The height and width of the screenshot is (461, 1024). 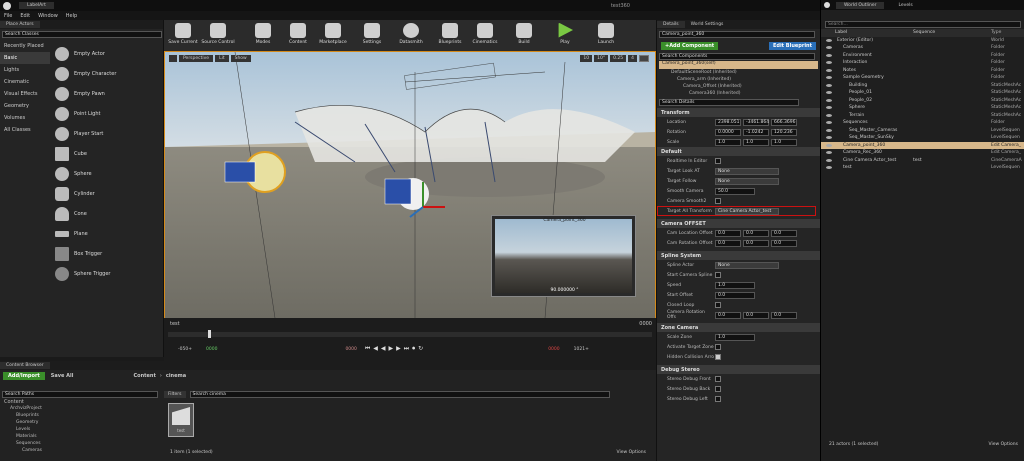 I want to click on rotation-snap-value: 10°, so click(x=601, y=58).